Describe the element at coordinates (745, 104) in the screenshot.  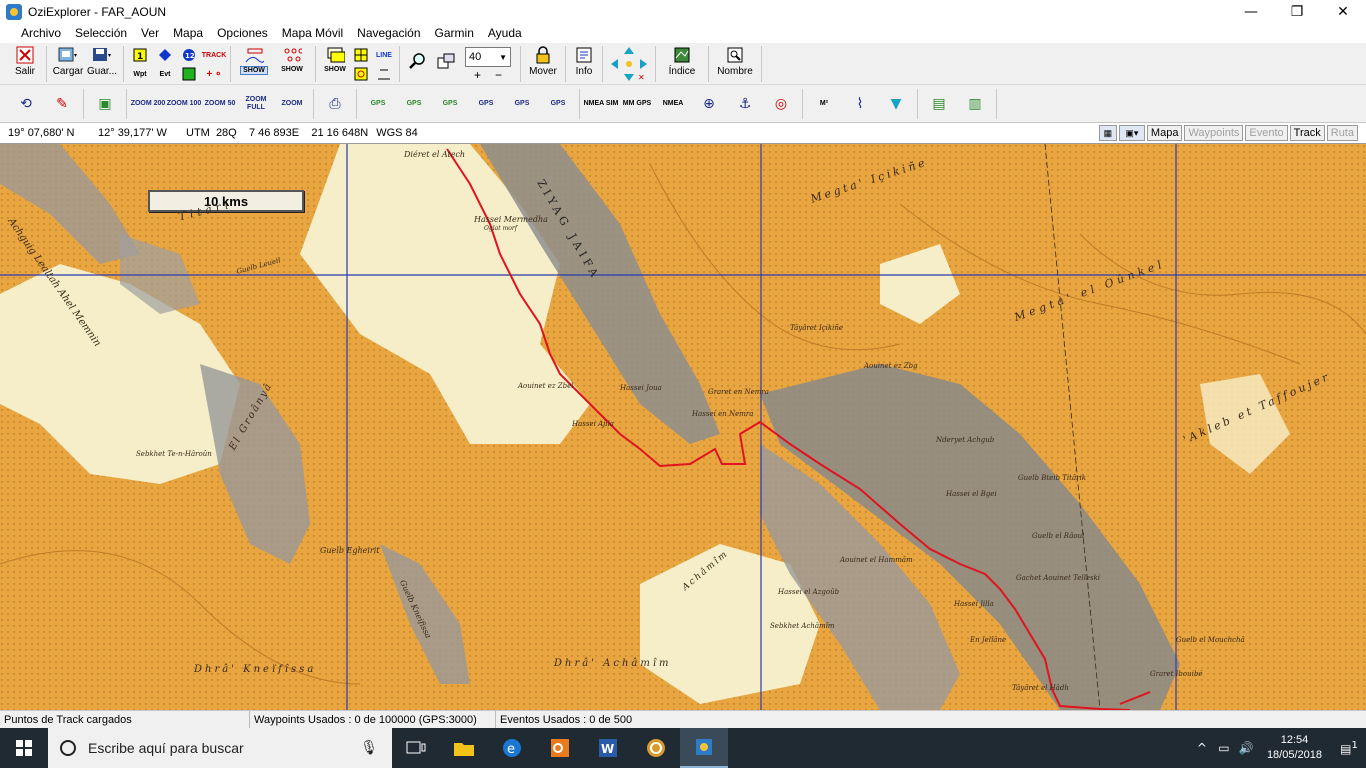
I see `anchor-alarm-button: ⚓` at that location.